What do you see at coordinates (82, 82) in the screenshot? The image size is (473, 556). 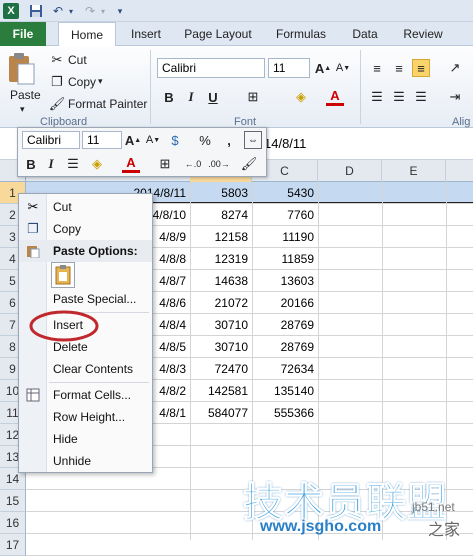 I see `copy-button: Copy` at bounding box center [82, 82].